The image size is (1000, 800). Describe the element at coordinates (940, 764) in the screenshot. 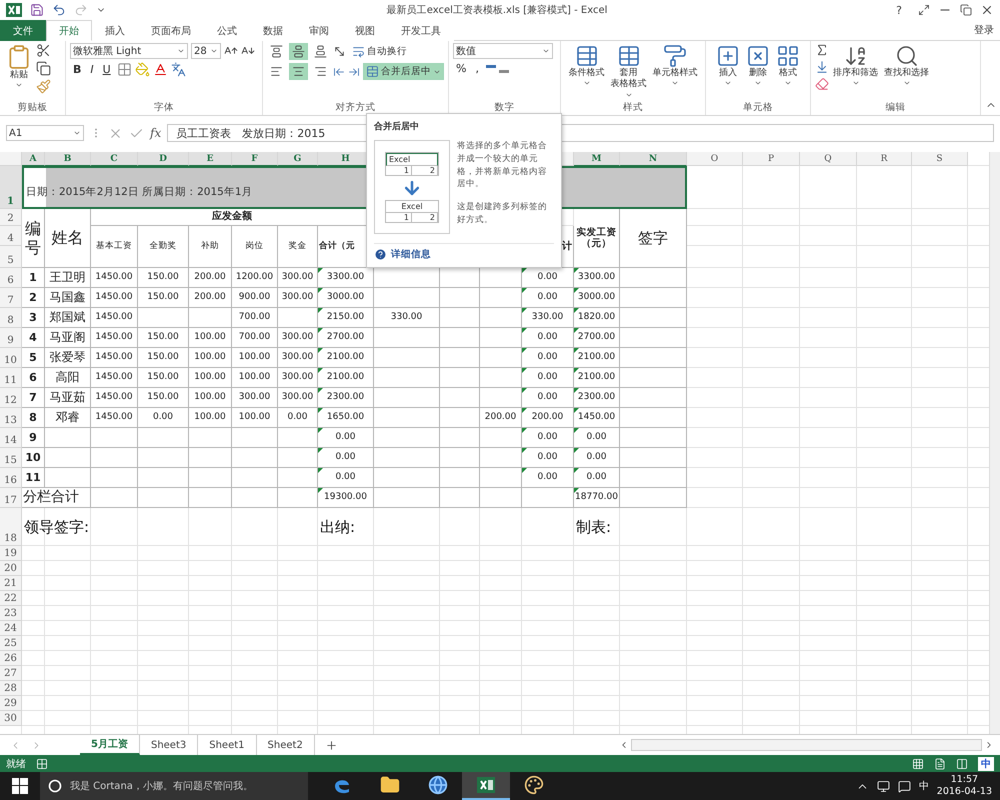

I see `page-layout-icon` at that location.